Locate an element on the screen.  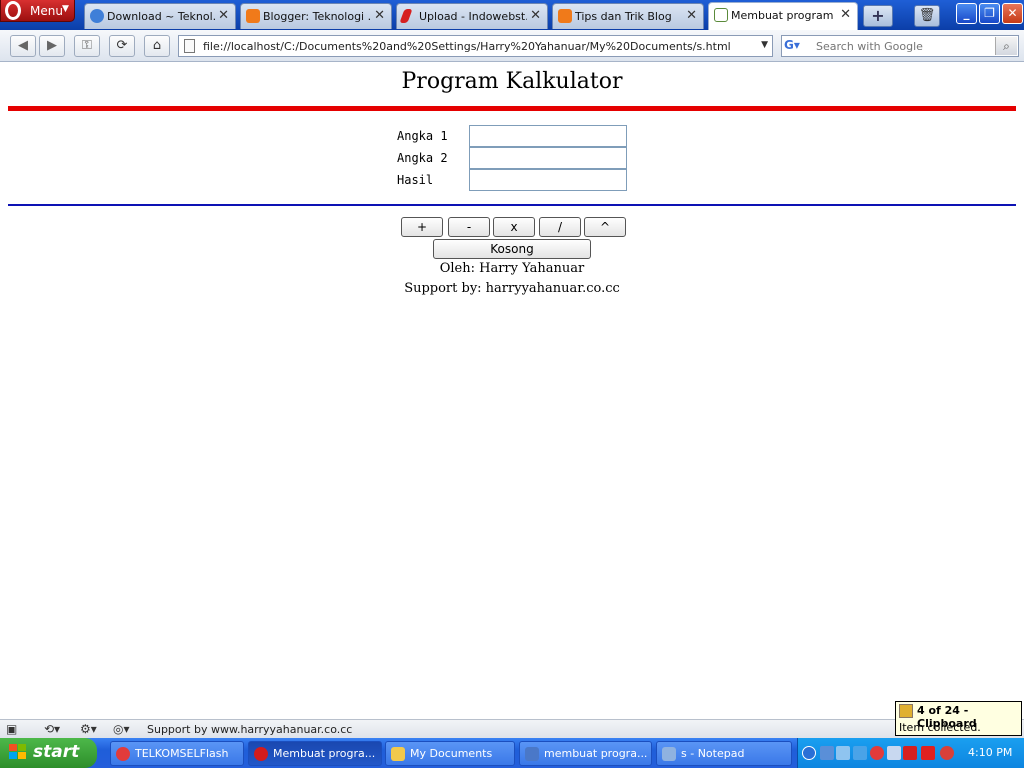
safely-remove-icon is located at coordinates (894, 753).